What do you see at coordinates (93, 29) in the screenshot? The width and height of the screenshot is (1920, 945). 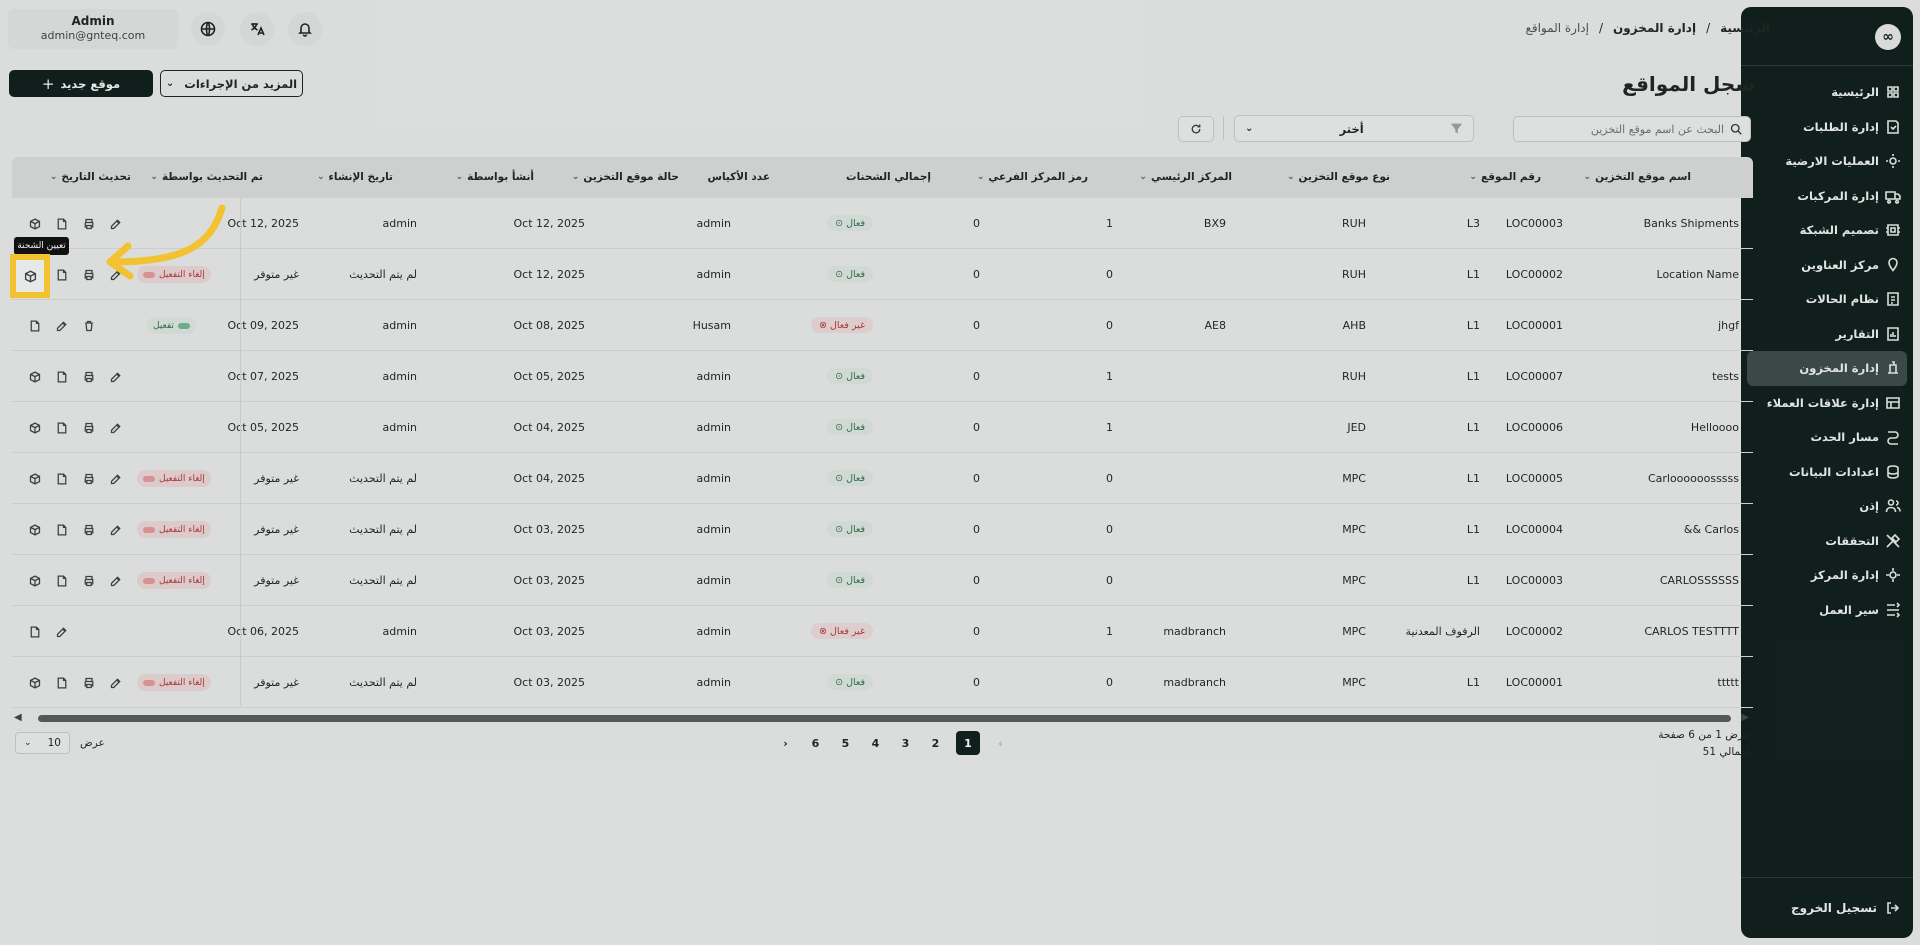 I see `user-menu: Admin admin@gnteq.com` at bounding box center [93, 29].